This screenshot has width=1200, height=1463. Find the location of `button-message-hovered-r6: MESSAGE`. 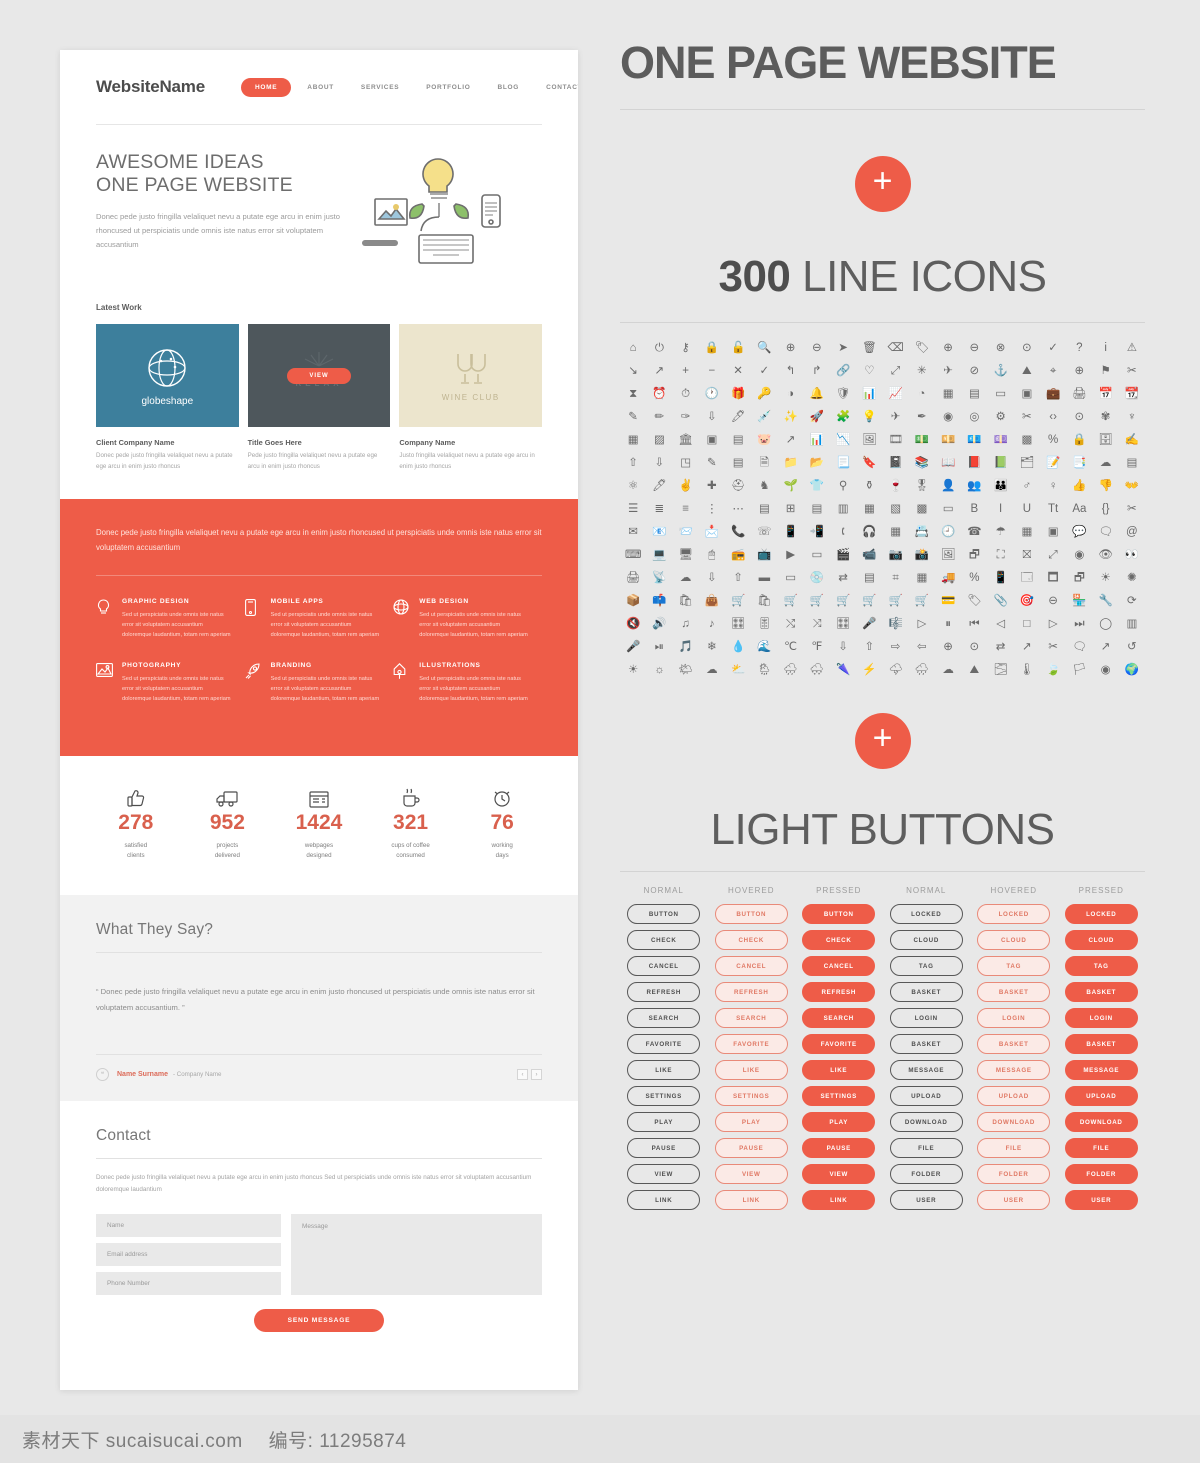

button-message-hovered-r6: MESSAGE is located at coordinates (1014, 1070).